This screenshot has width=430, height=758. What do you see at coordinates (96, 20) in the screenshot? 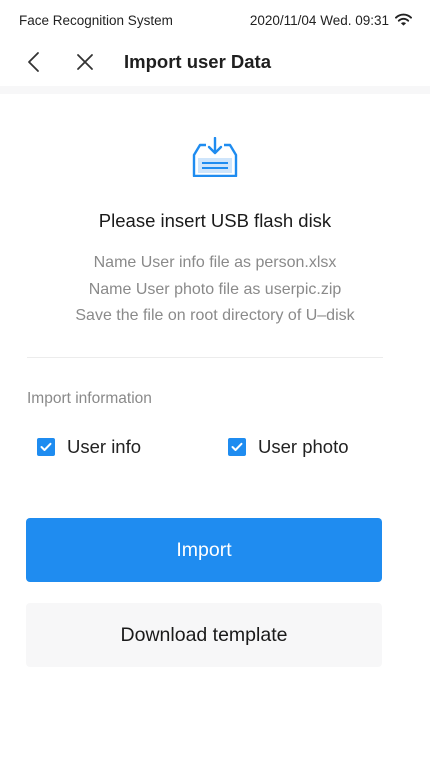
I see `app-name: Face Recognition System` at bounding box center [96, 20].